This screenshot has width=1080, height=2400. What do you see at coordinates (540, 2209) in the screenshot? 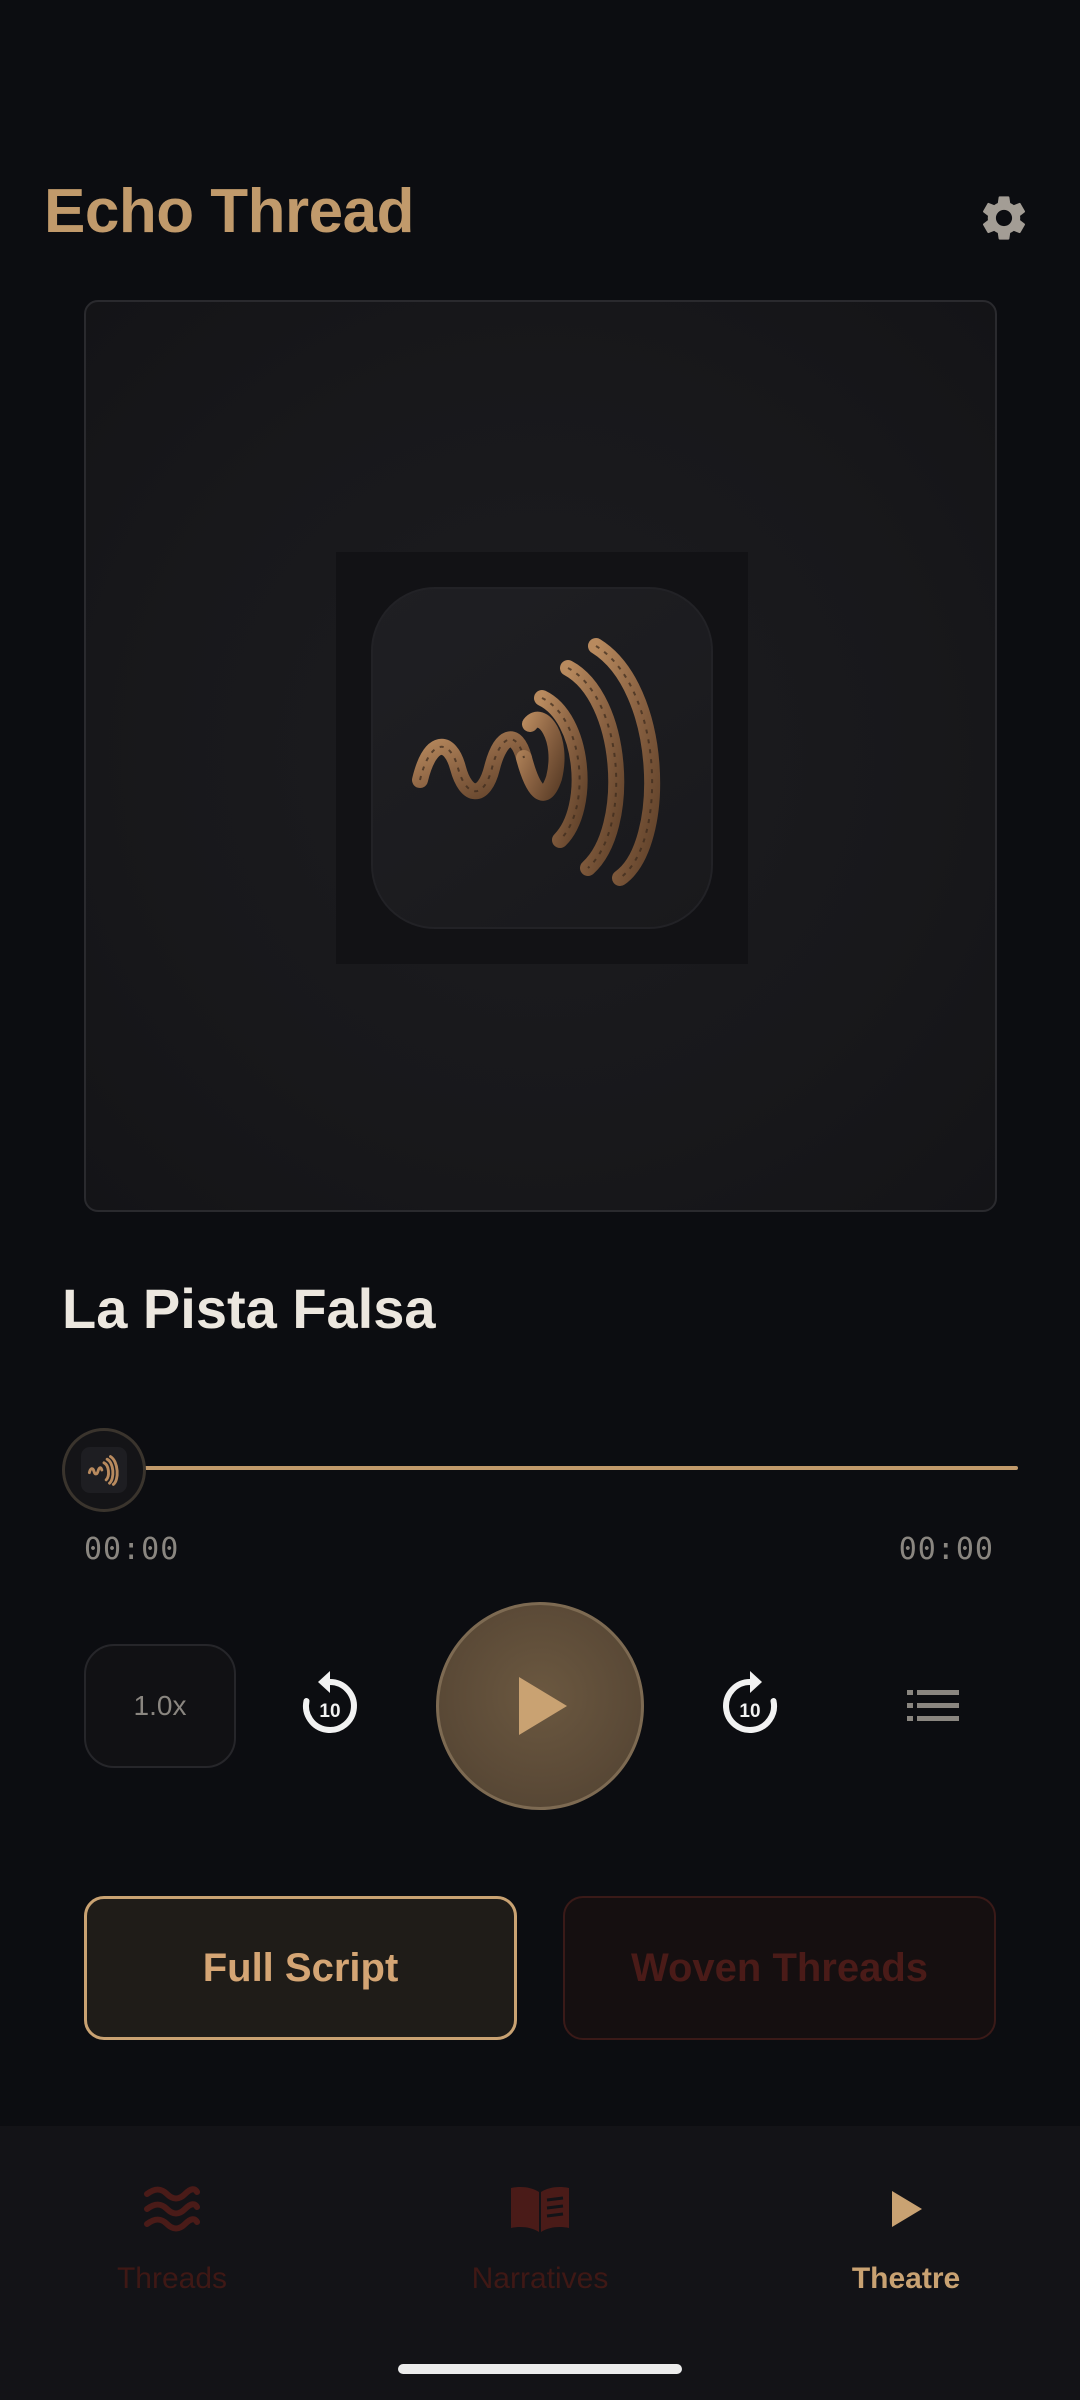
I see `book-icon` at bounding box center [540, 2209].